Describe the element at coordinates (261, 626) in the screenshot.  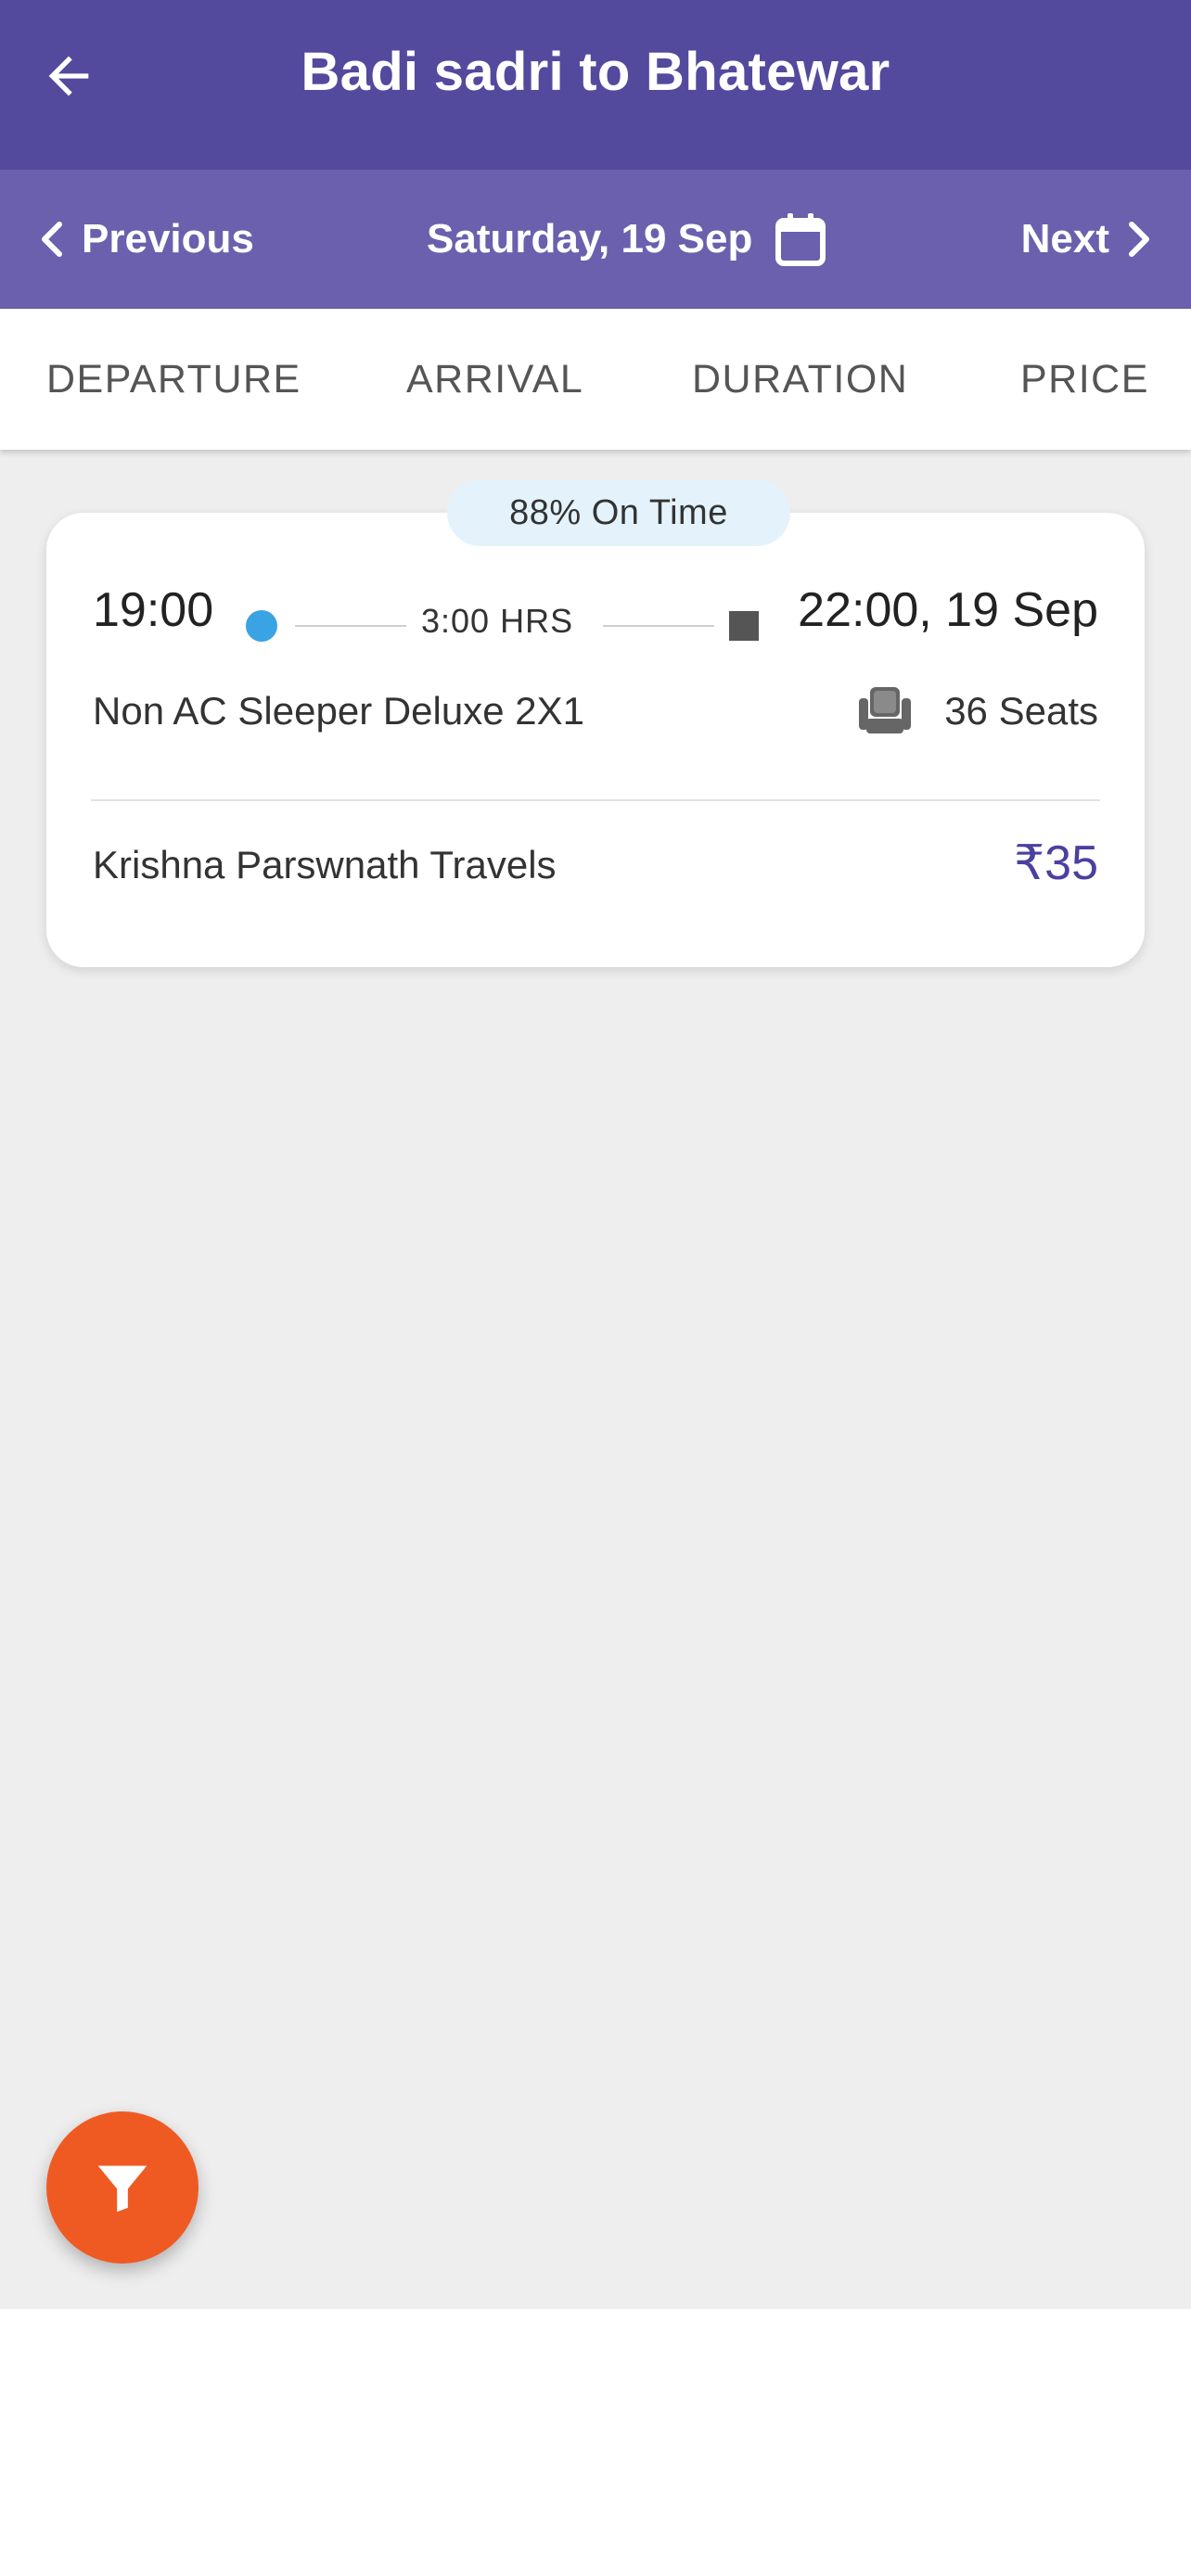
I see `departure-dot-icon` at that location.